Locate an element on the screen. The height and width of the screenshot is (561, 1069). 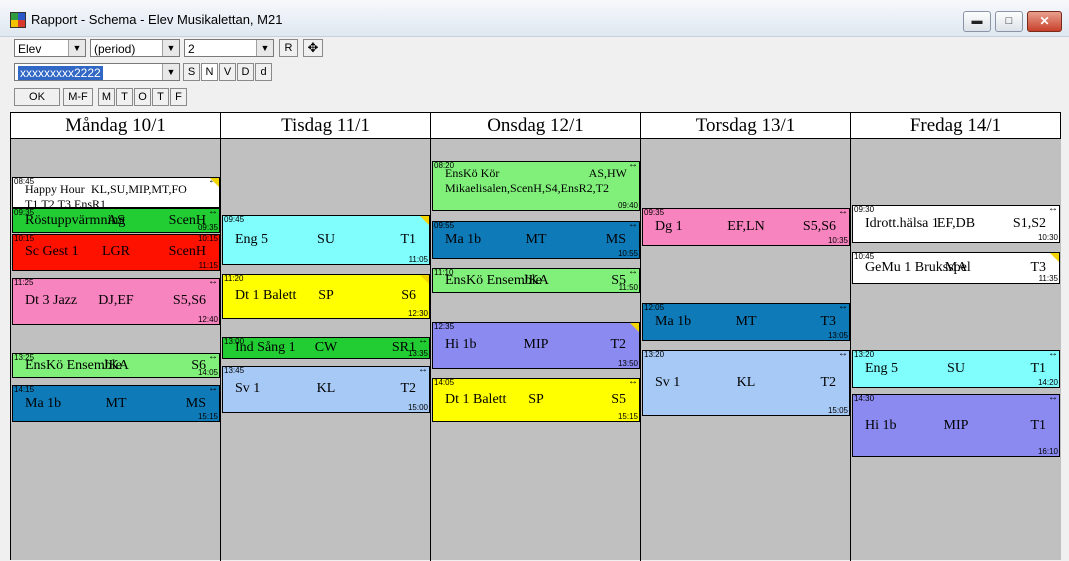
event-start-time: 14:30 is located at coordinates (864, 399).